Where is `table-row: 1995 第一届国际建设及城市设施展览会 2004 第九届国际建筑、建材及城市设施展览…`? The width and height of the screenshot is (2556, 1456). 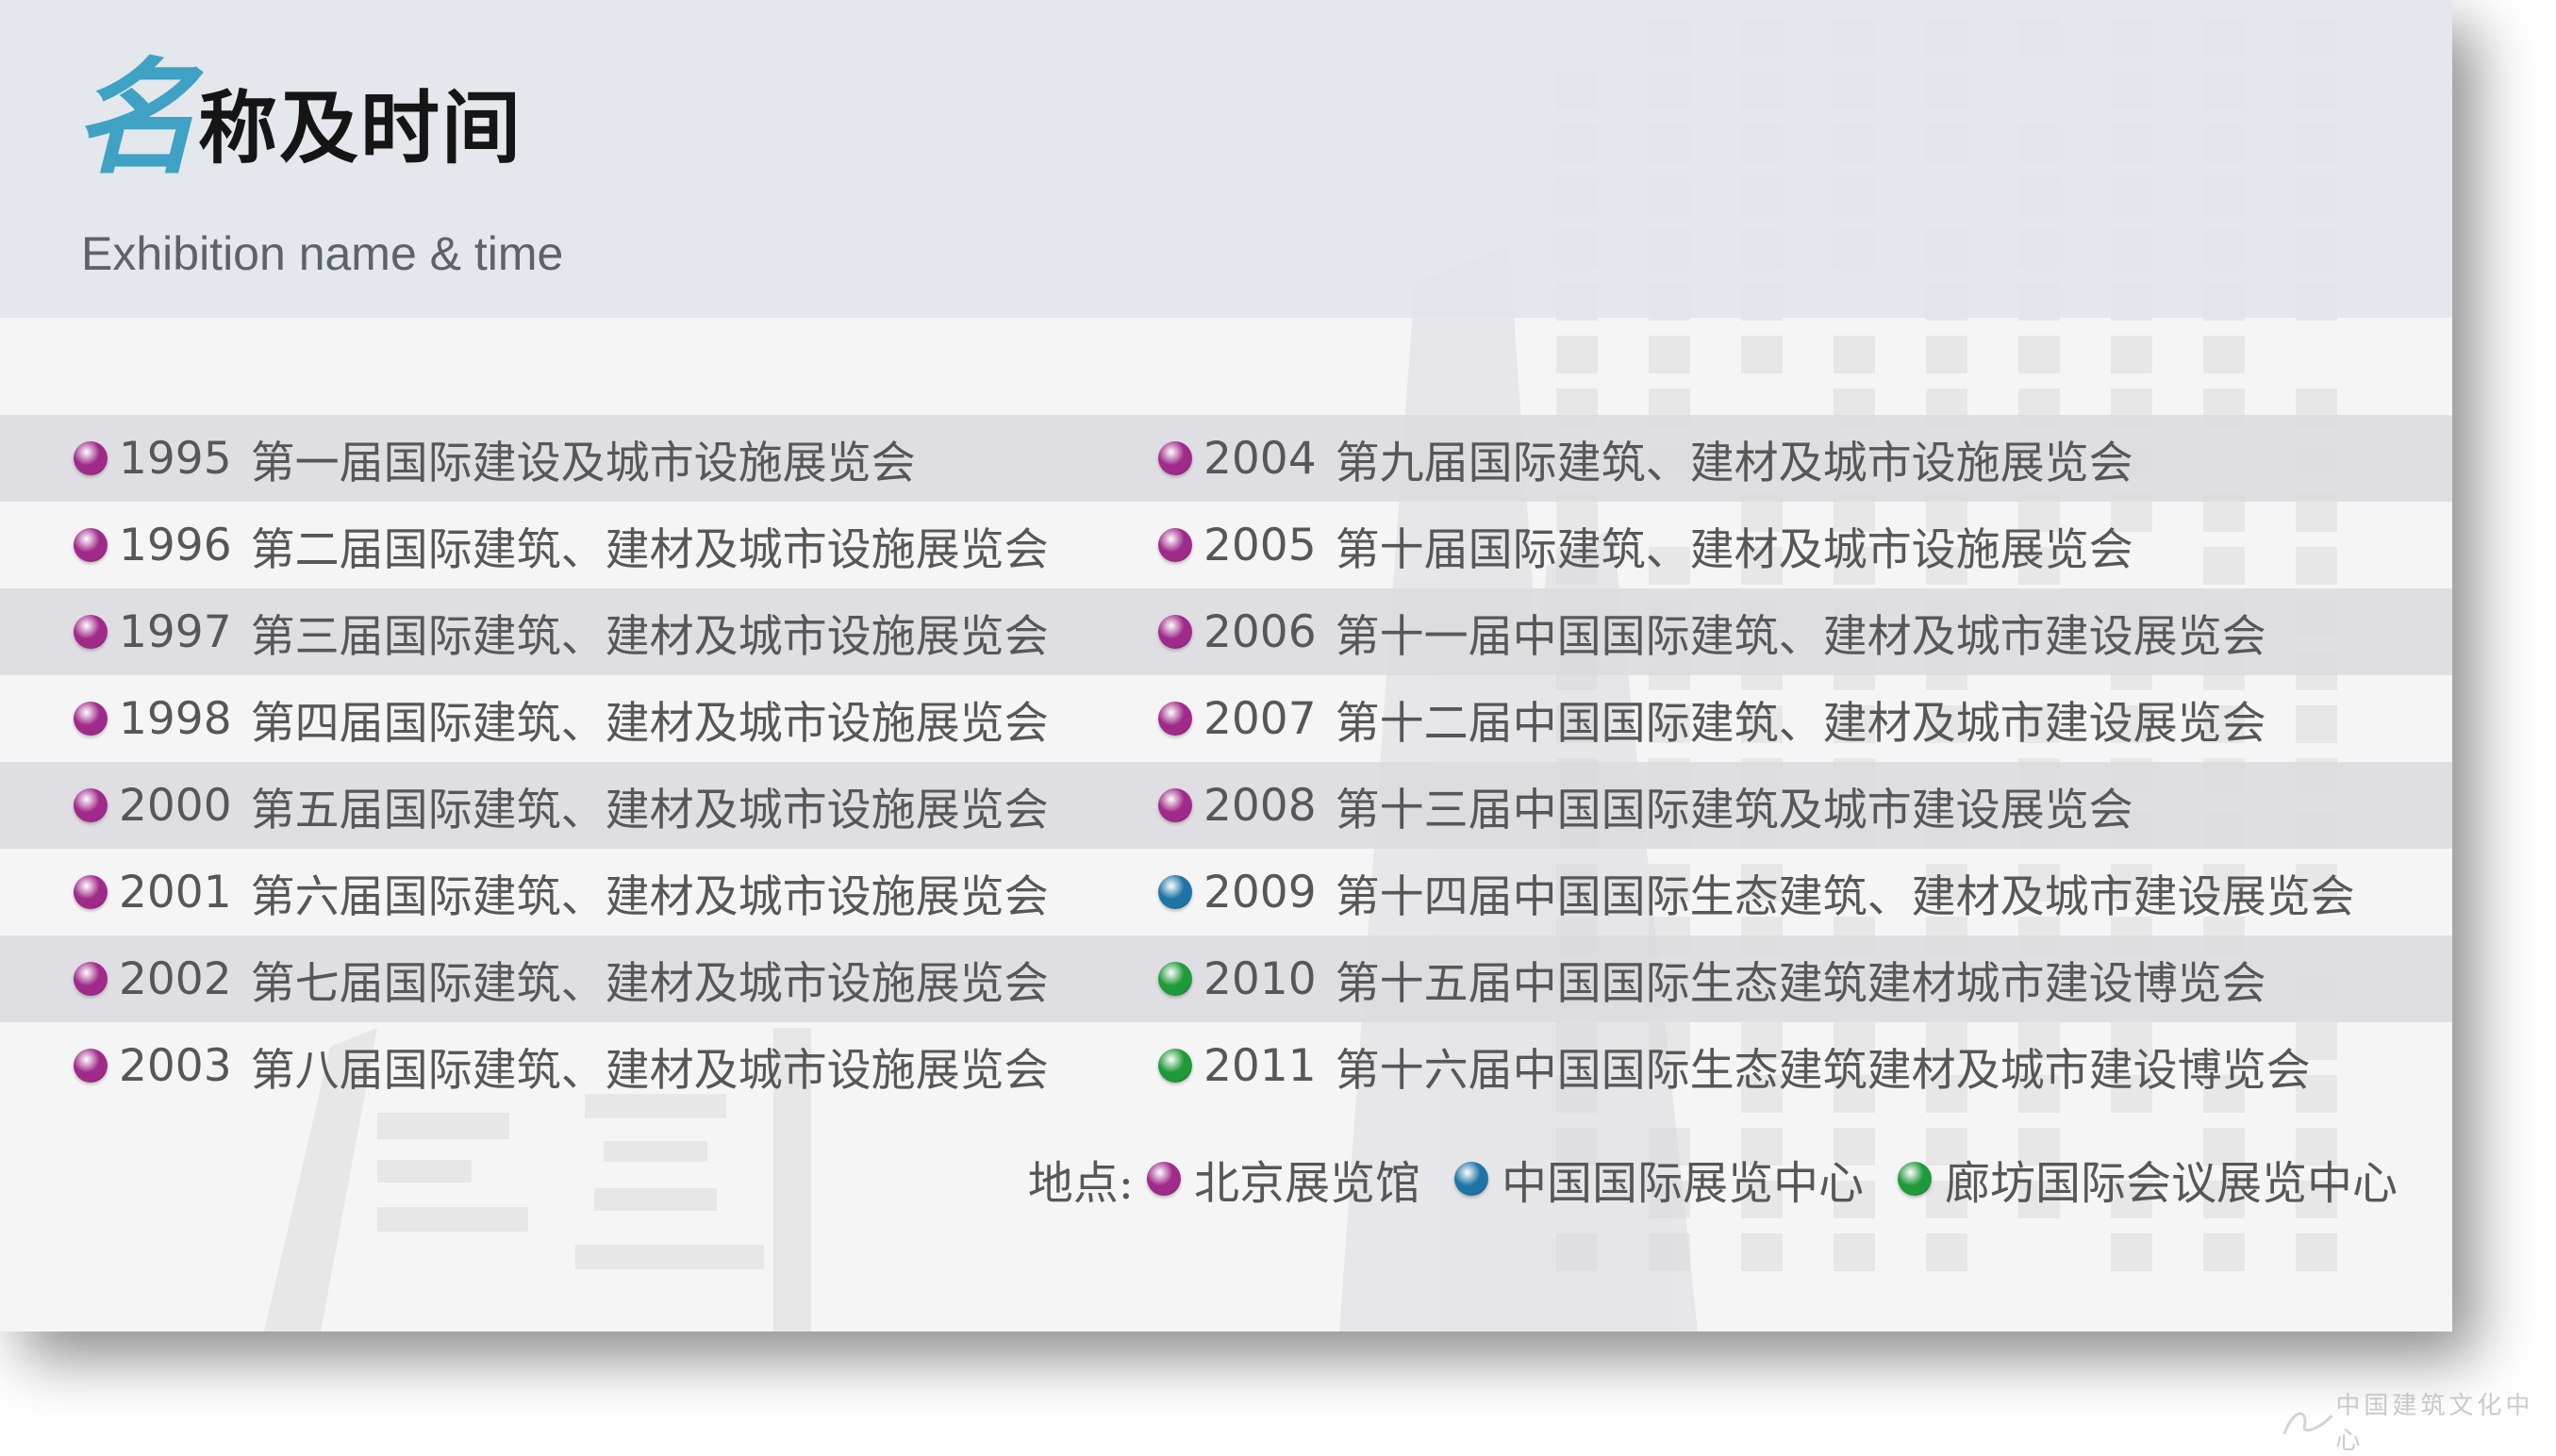 table-row: 1995 第一届国际建设及城市设施展览会 2004 第九届国际建筑、建材及城市设施展览… is located at coordinates (1226, 458).